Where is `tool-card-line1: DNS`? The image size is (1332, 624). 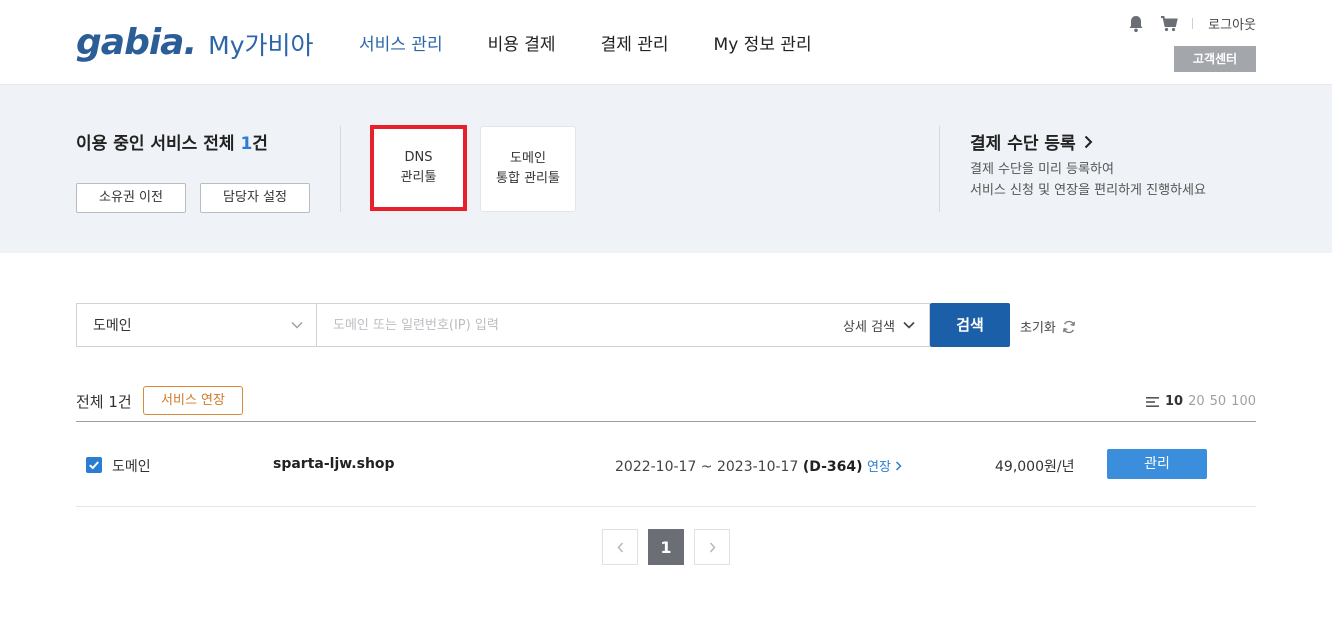 tool-card-line1: DNS is located at coordinates (418, 157).